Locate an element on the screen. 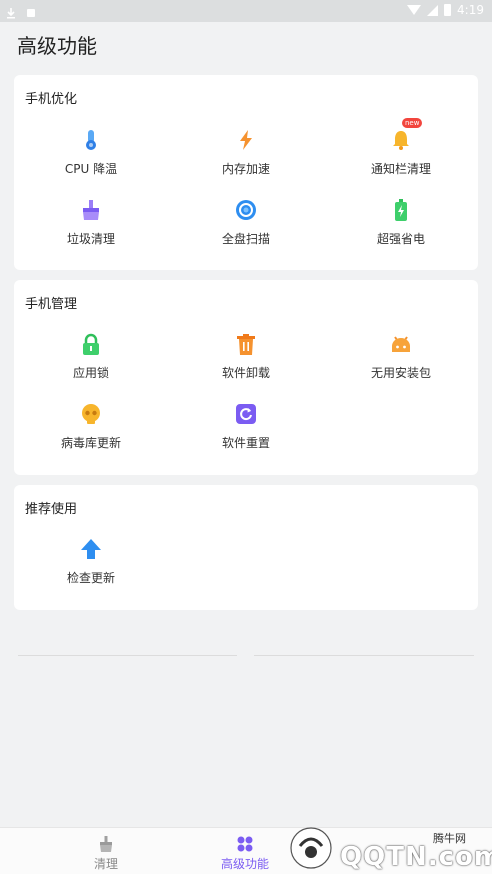  skull-icon is located at coordinates (91, 414).